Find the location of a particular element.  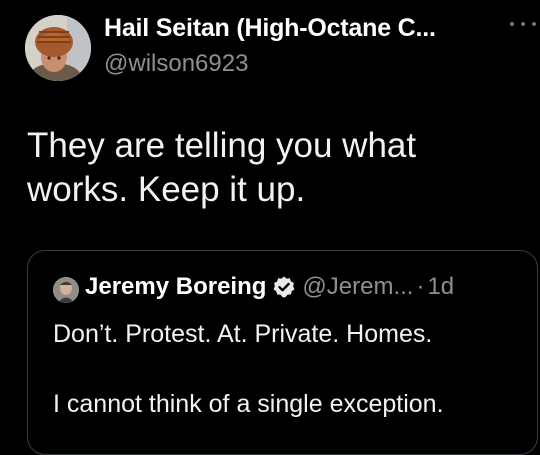

quoted-text-spacer is located at coordinates (248, 369).